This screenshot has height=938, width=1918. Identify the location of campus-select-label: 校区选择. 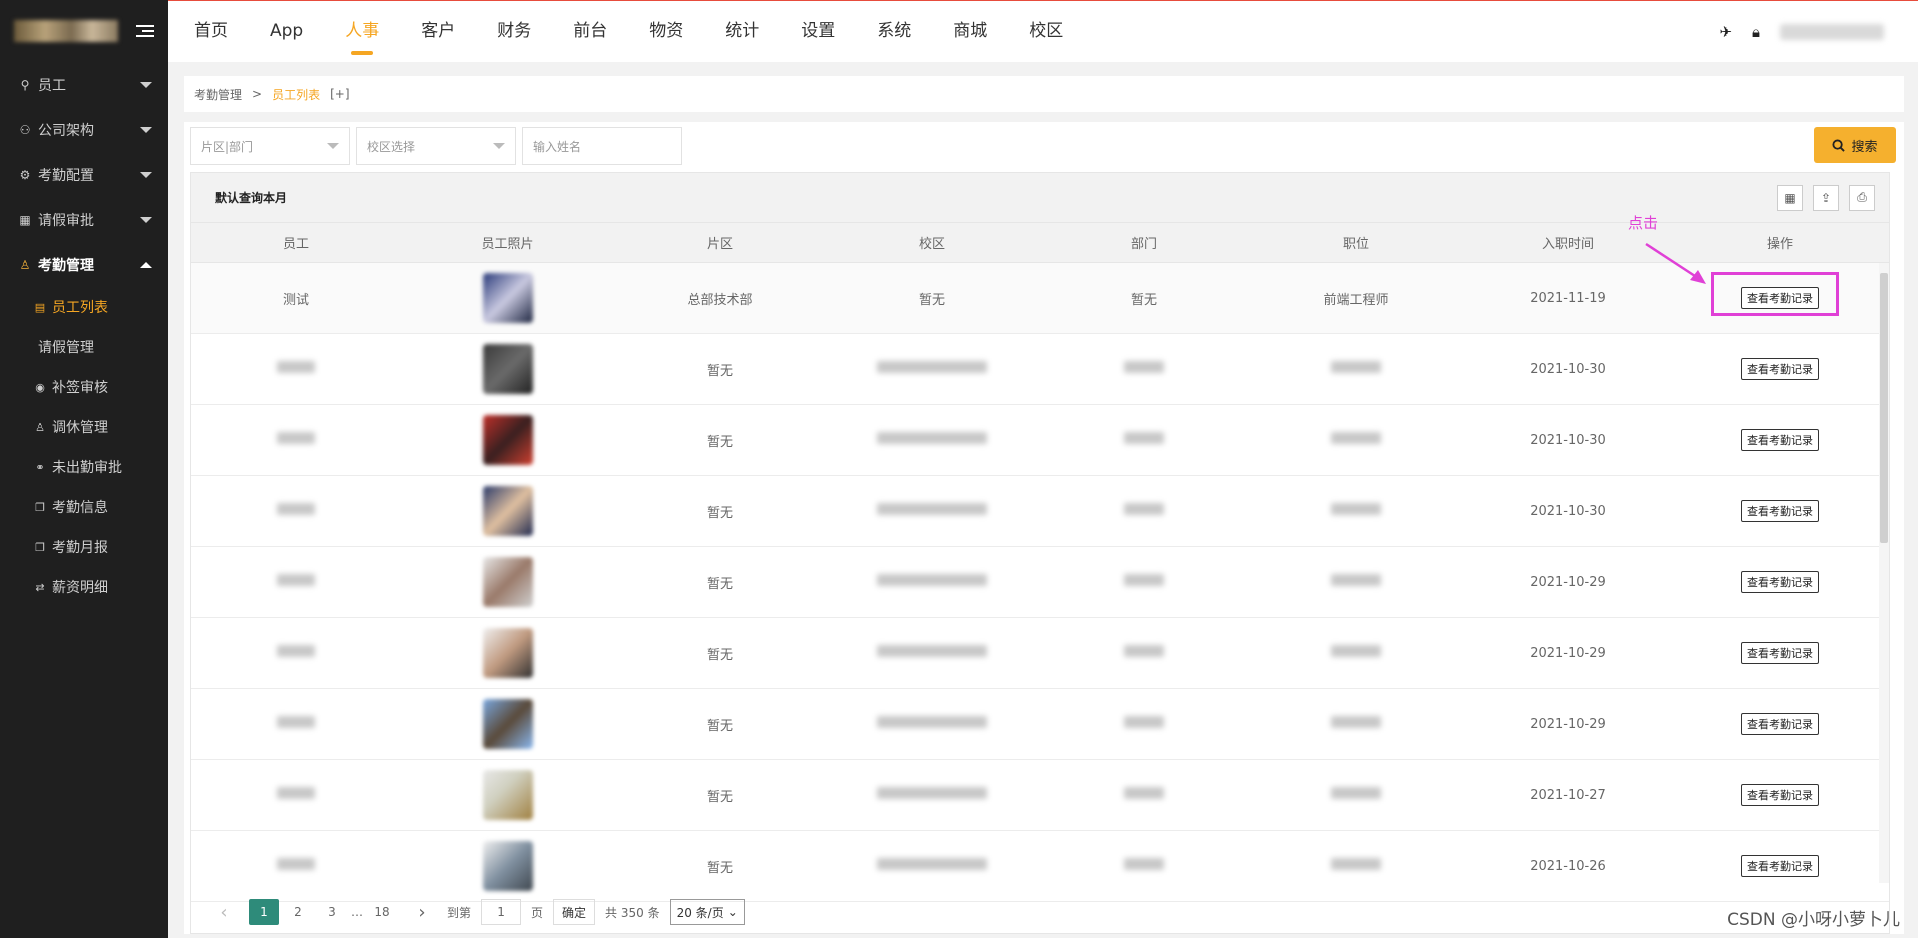
(391, 146).